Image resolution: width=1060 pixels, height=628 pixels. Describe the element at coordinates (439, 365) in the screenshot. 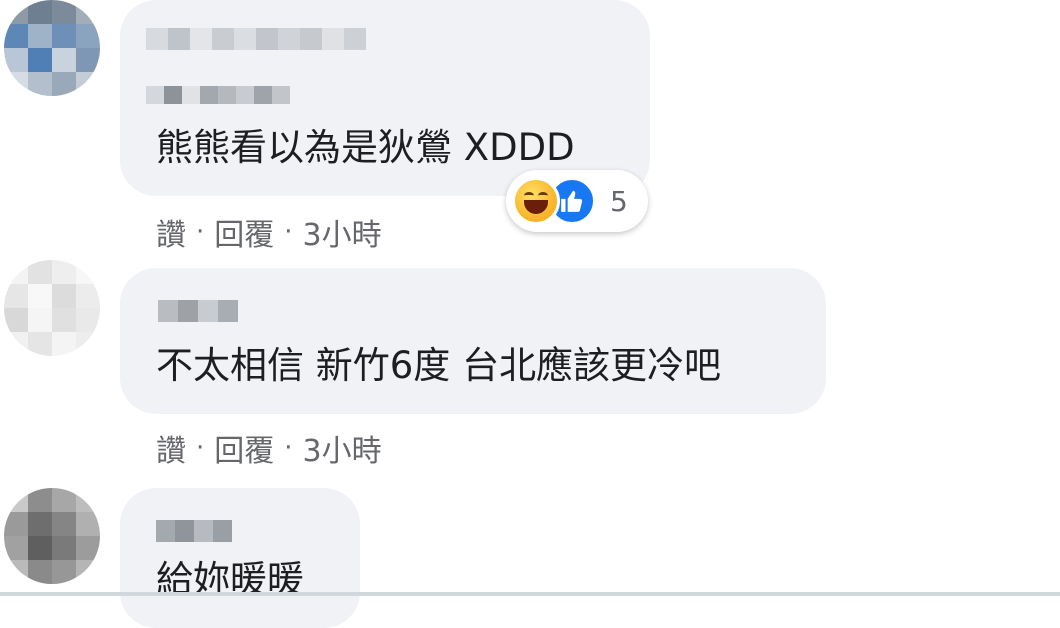

I see `comment-text: 不太相信 新竹6度 台北應該更冷吧` at that location.